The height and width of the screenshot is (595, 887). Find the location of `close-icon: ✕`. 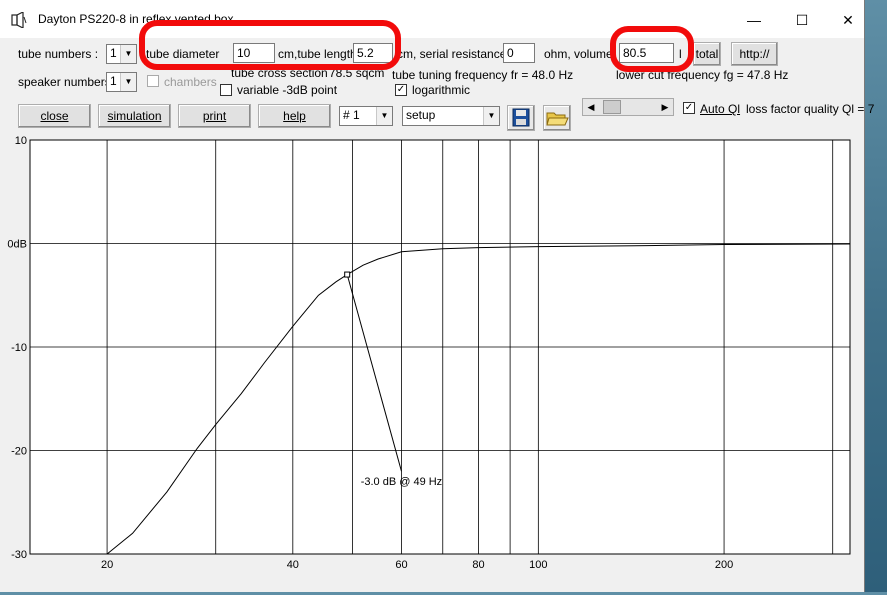

close-icon: ✕ is located at coordinates (848, 19).